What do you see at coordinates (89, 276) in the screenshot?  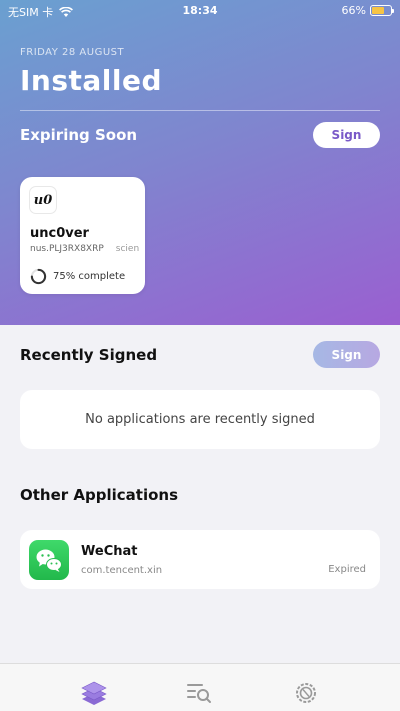 I see `progress-label: 75% complete` at bounding box center [89, 276].